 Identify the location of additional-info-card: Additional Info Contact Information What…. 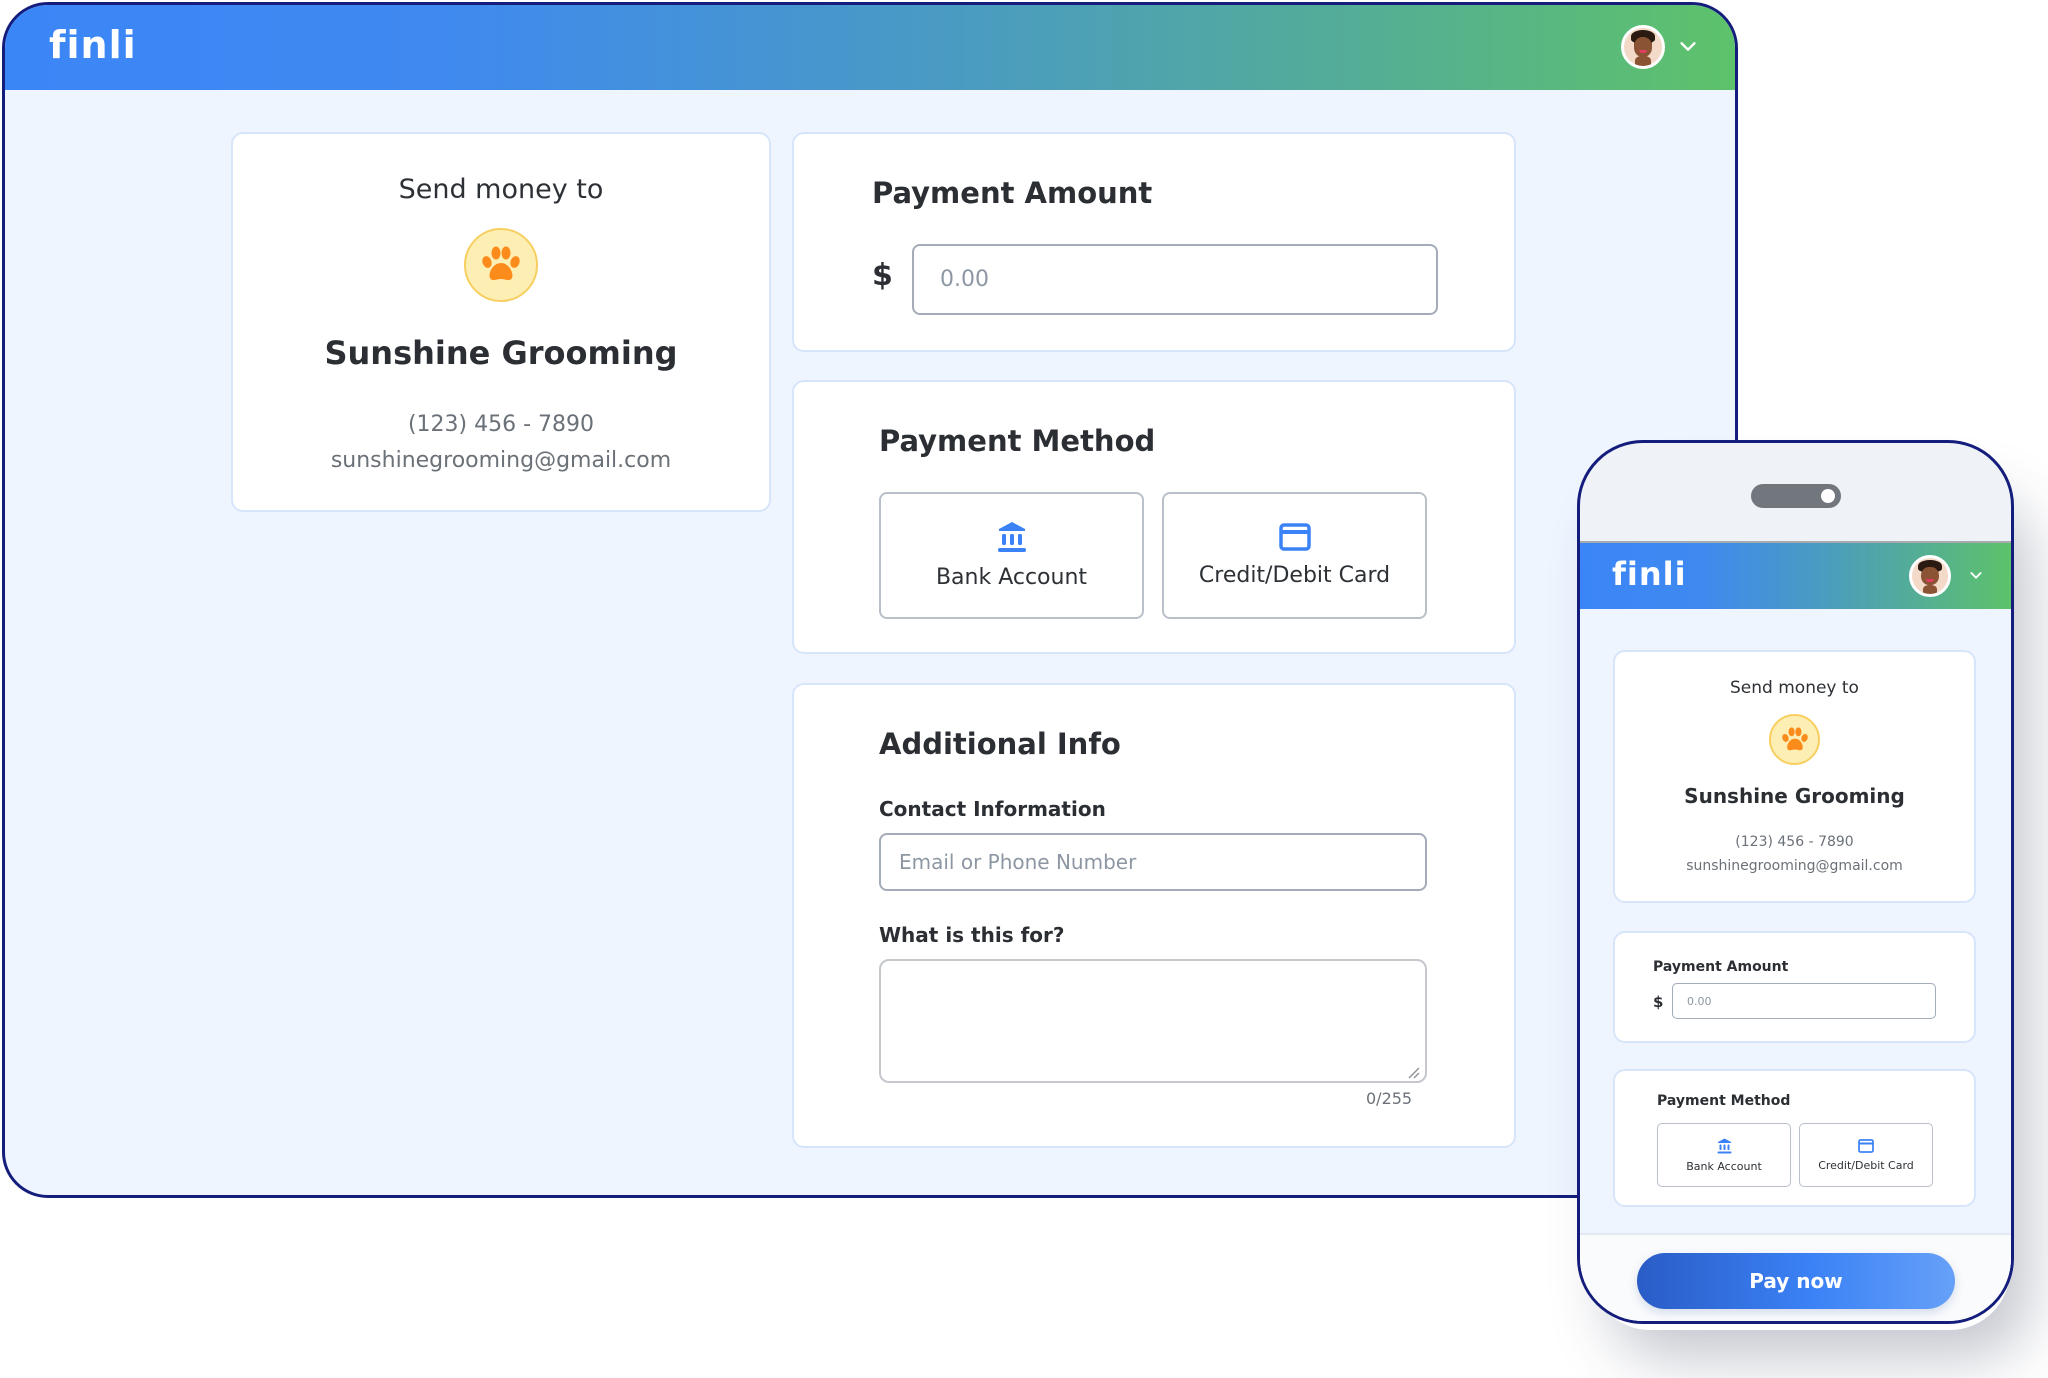
(1154, 915).